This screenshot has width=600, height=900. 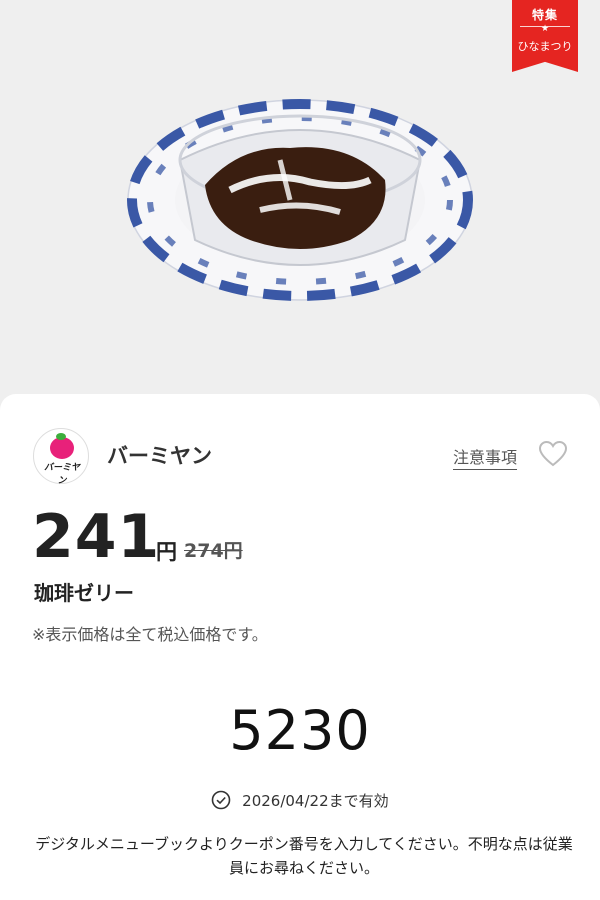 I want to click on check-circle-icon, so click(x=226, y=800).